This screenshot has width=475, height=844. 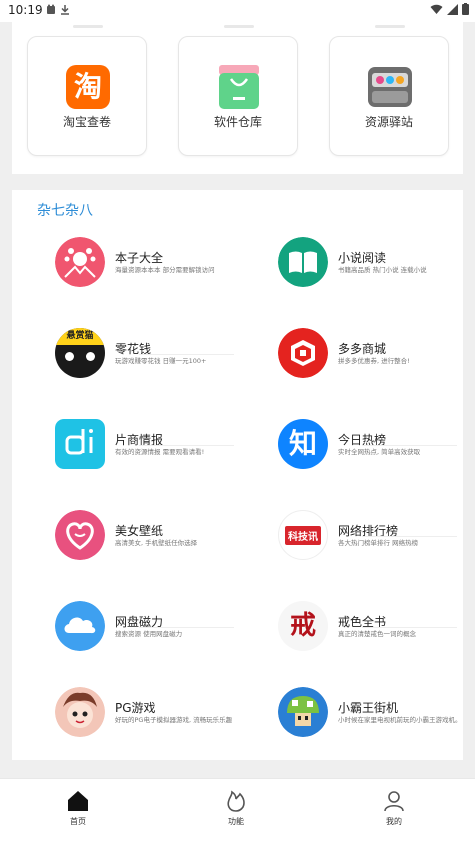 I want to click on nav-home: 首页, so click(x=78, y=811).